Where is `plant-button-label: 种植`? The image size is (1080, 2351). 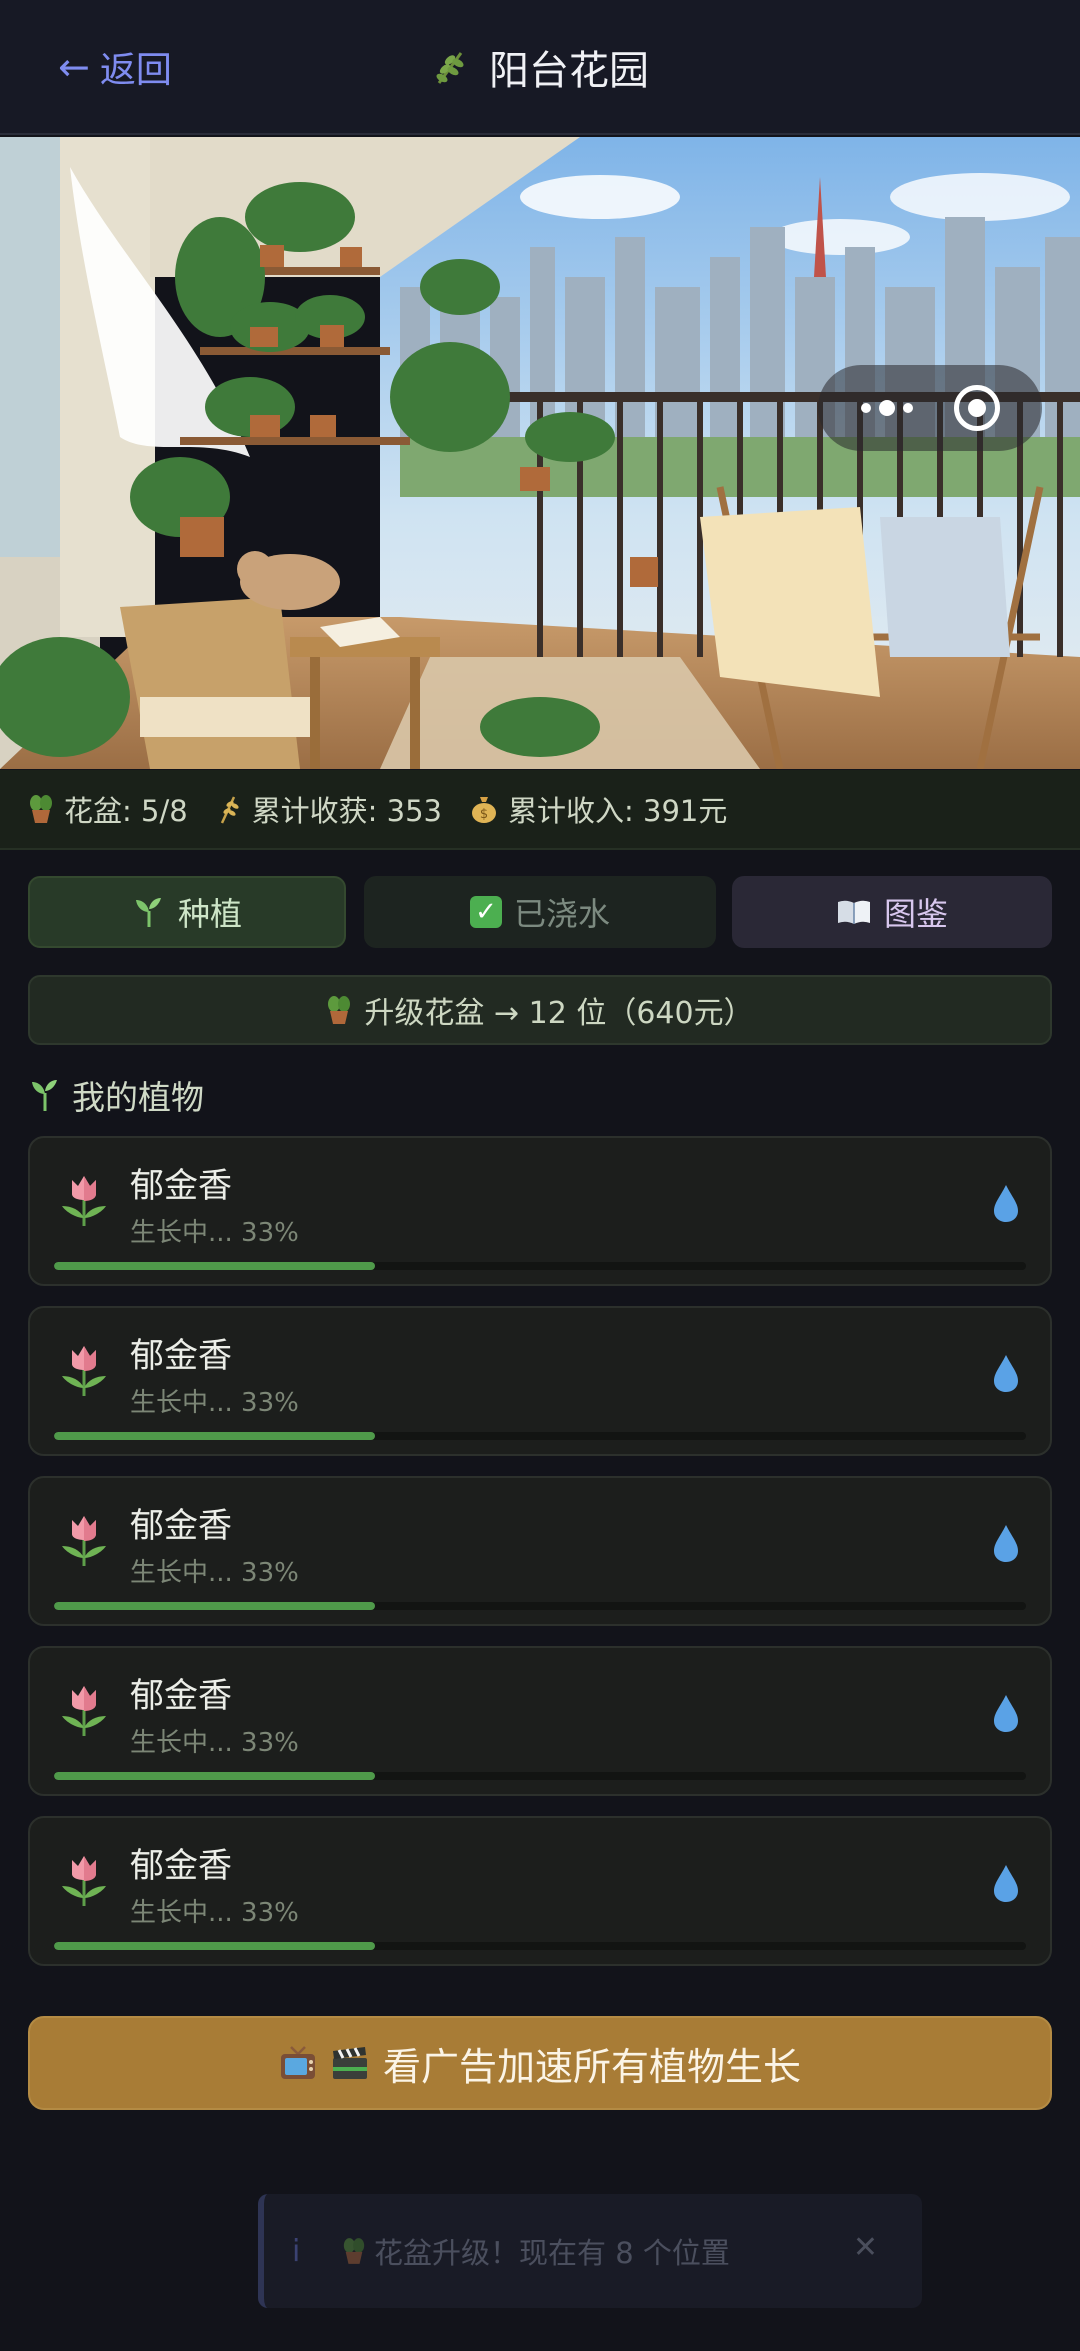
plant-button-label: 种植 is located at coordinates (209, 914).